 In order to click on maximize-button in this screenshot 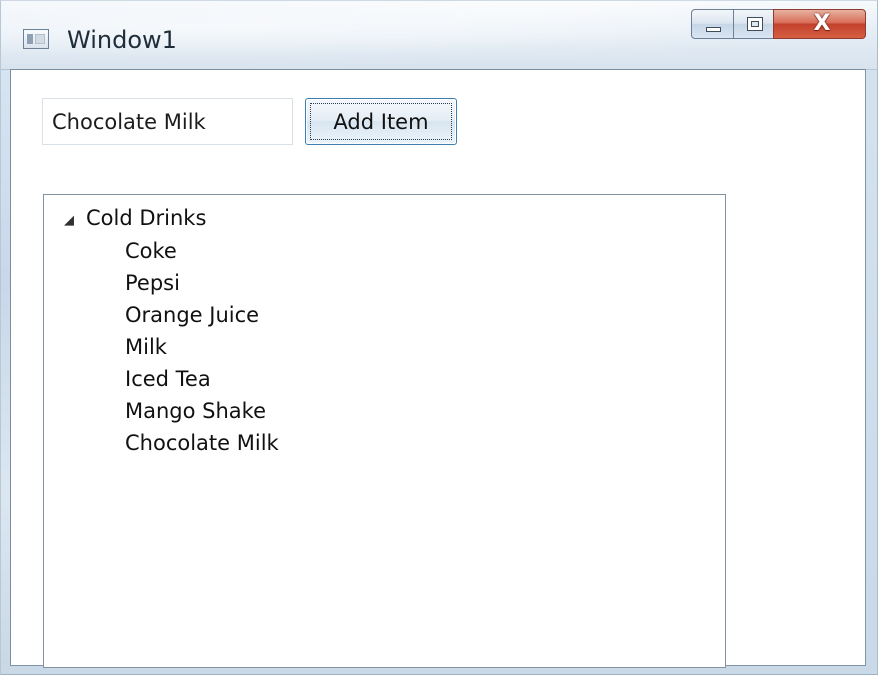, I will do `click(753, 24)`.